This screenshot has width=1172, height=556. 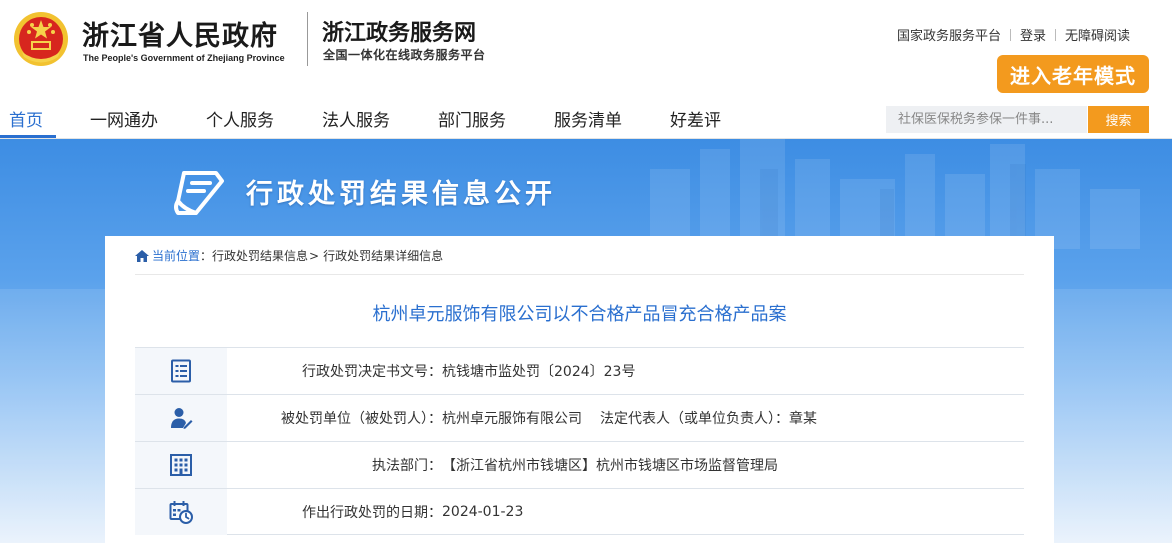 I want to click on nav-item-rating: 好差评, so click(x=695, y=118).